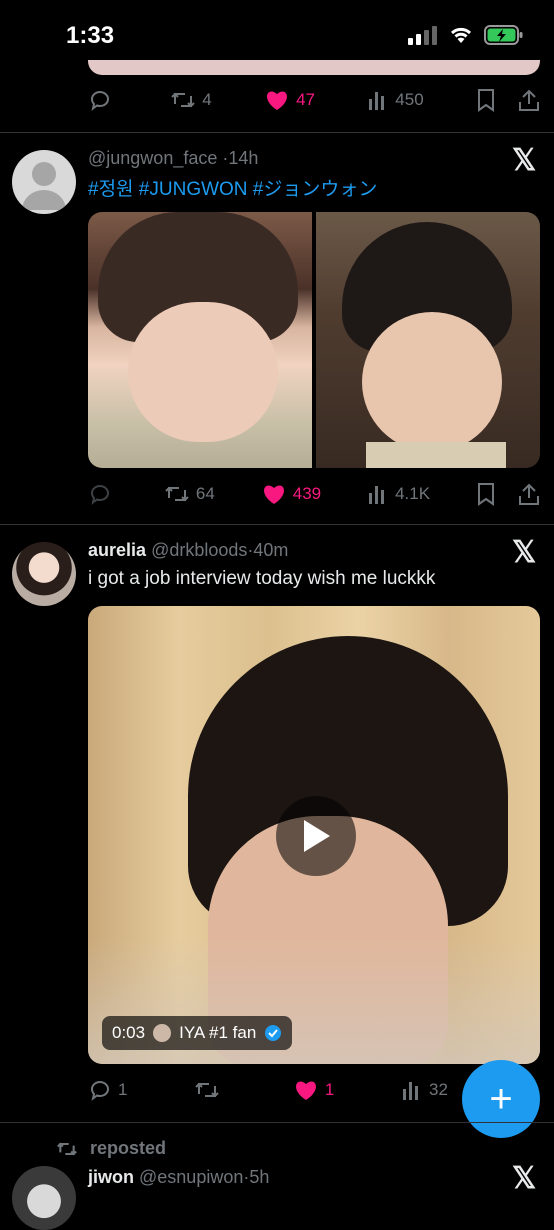 This screenshot has width=554, height=1230. I want to click on repost-button: 4, so click(191, 100).